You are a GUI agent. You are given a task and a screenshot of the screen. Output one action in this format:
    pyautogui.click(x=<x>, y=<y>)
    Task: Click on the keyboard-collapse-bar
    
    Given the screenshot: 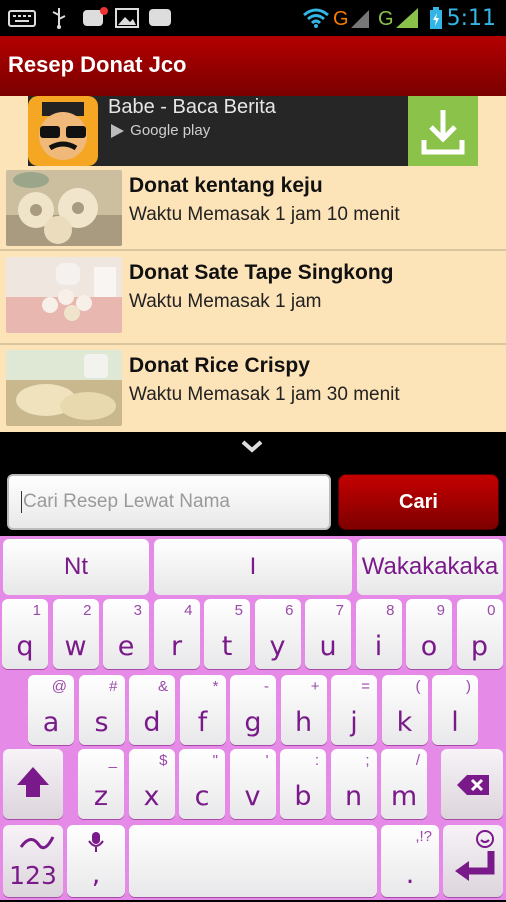 What is the action you would take?
    pyautogui.click(x=253, y=448)
    